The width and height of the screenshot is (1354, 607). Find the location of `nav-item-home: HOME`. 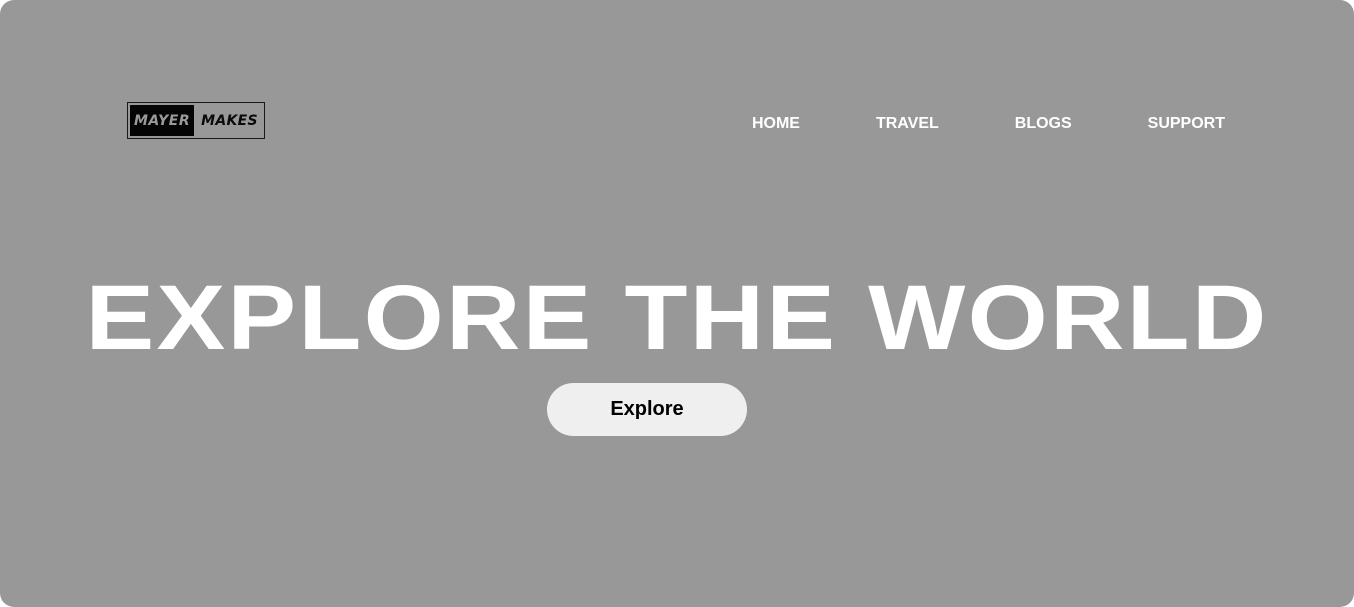

nav-item-home: HOME is located at coordinates (776, 124).